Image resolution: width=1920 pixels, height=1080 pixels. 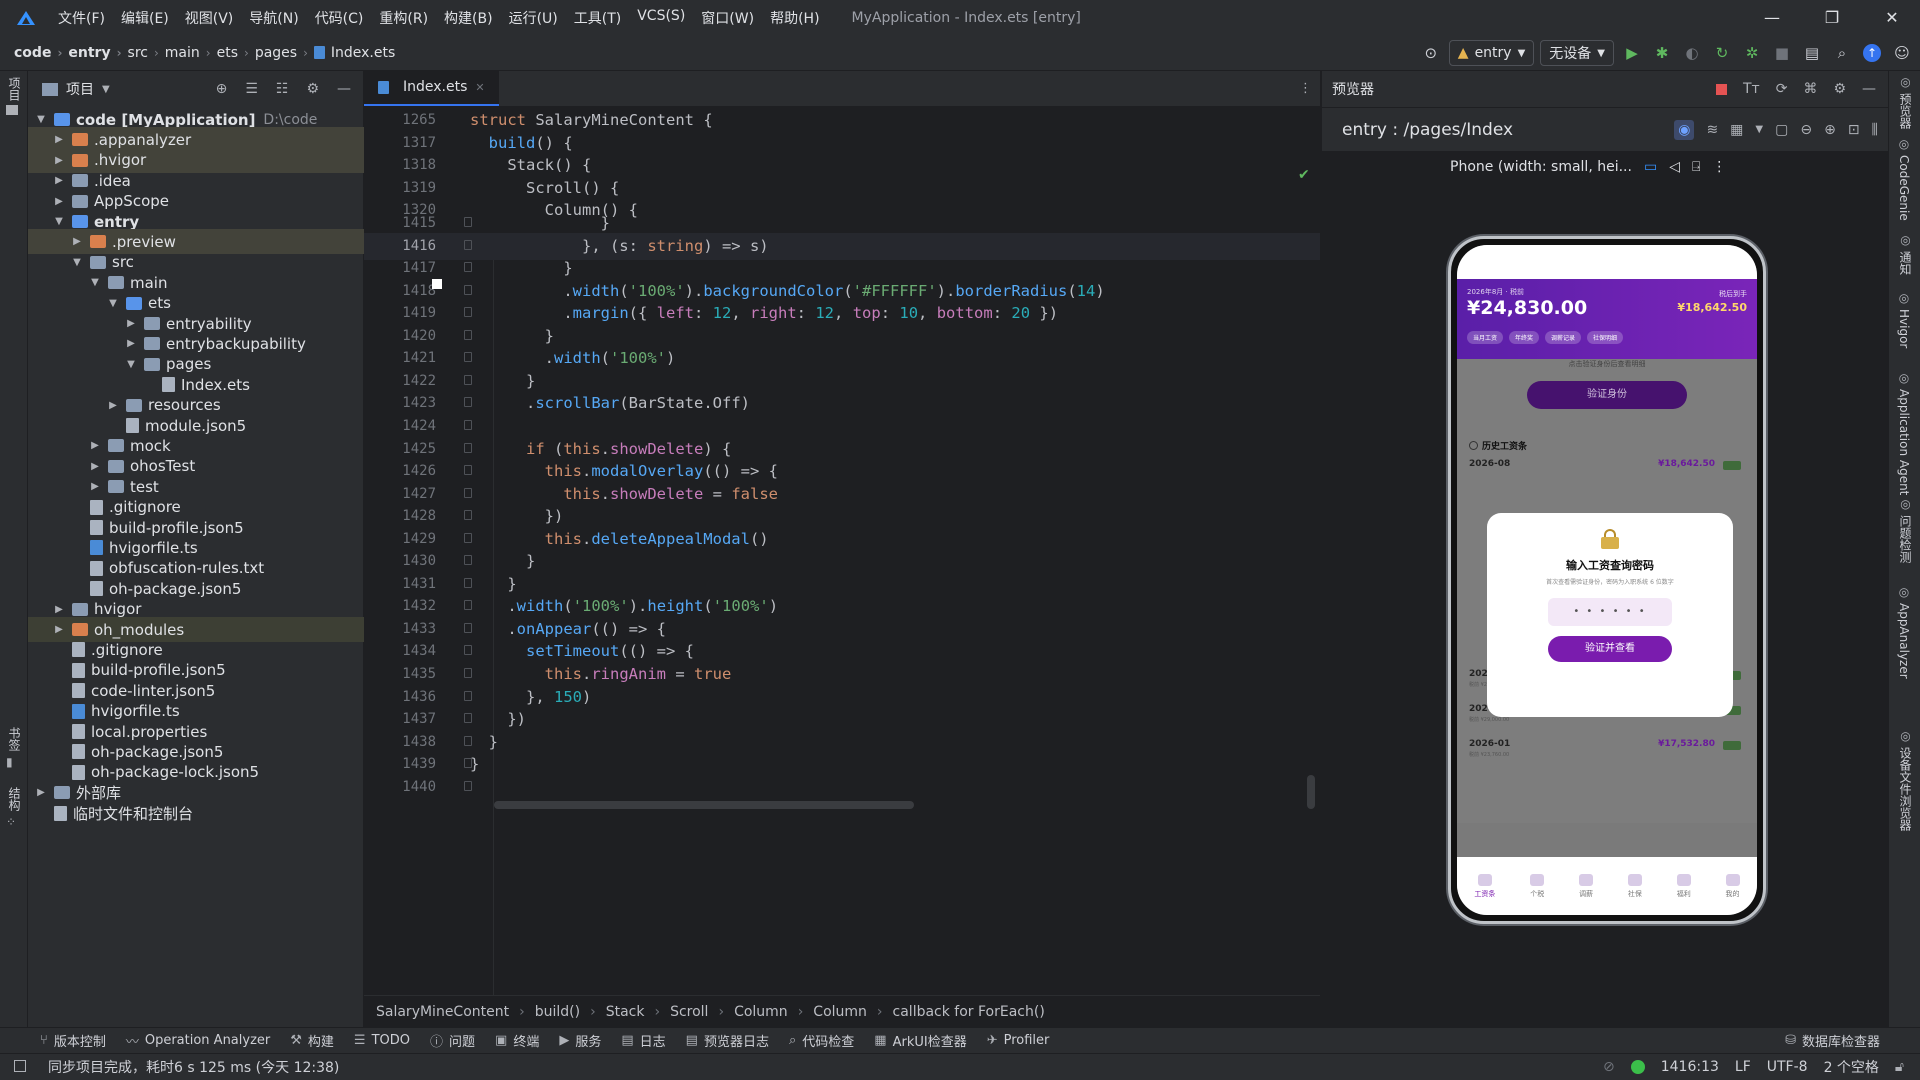 I want to click on file-encoding: UTF-8, so click(x=1787, y=1067).